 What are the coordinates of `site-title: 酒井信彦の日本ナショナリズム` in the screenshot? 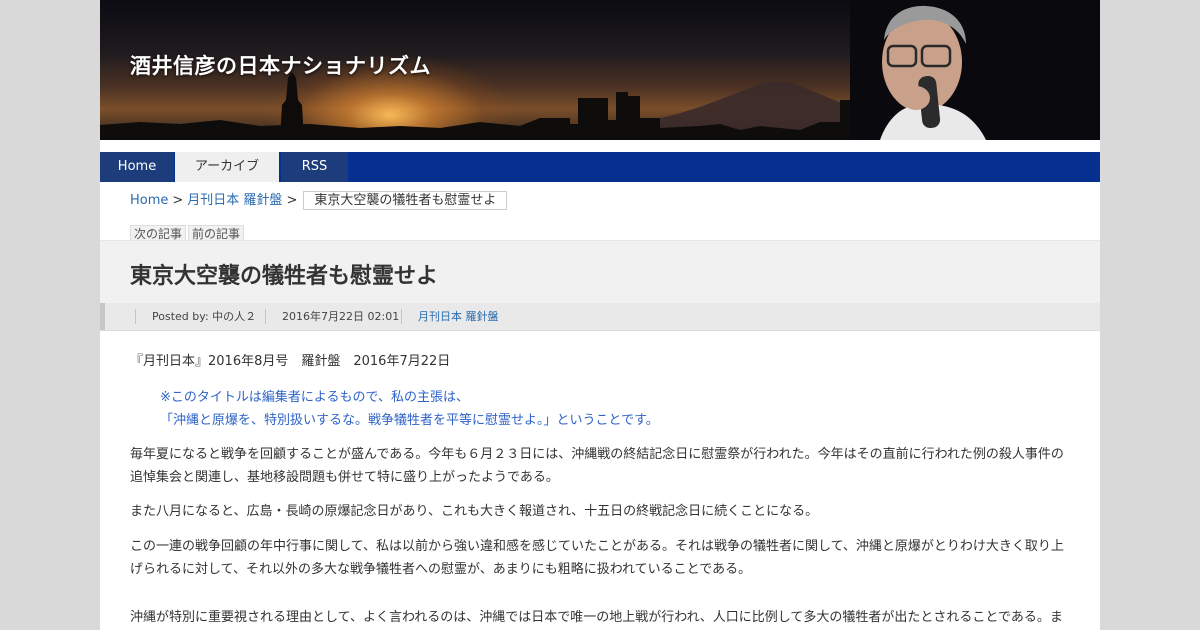 It's located at (280, 65).